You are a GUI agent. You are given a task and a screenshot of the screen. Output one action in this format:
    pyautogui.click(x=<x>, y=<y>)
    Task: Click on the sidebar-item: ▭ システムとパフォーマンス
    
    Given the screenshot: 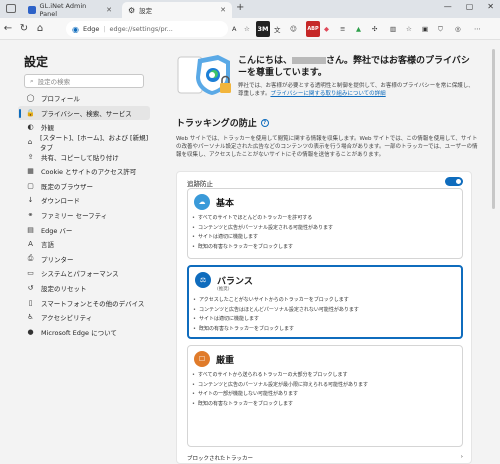 What is the action you would take?
    pyautogui.click(x=84, y=273)
    